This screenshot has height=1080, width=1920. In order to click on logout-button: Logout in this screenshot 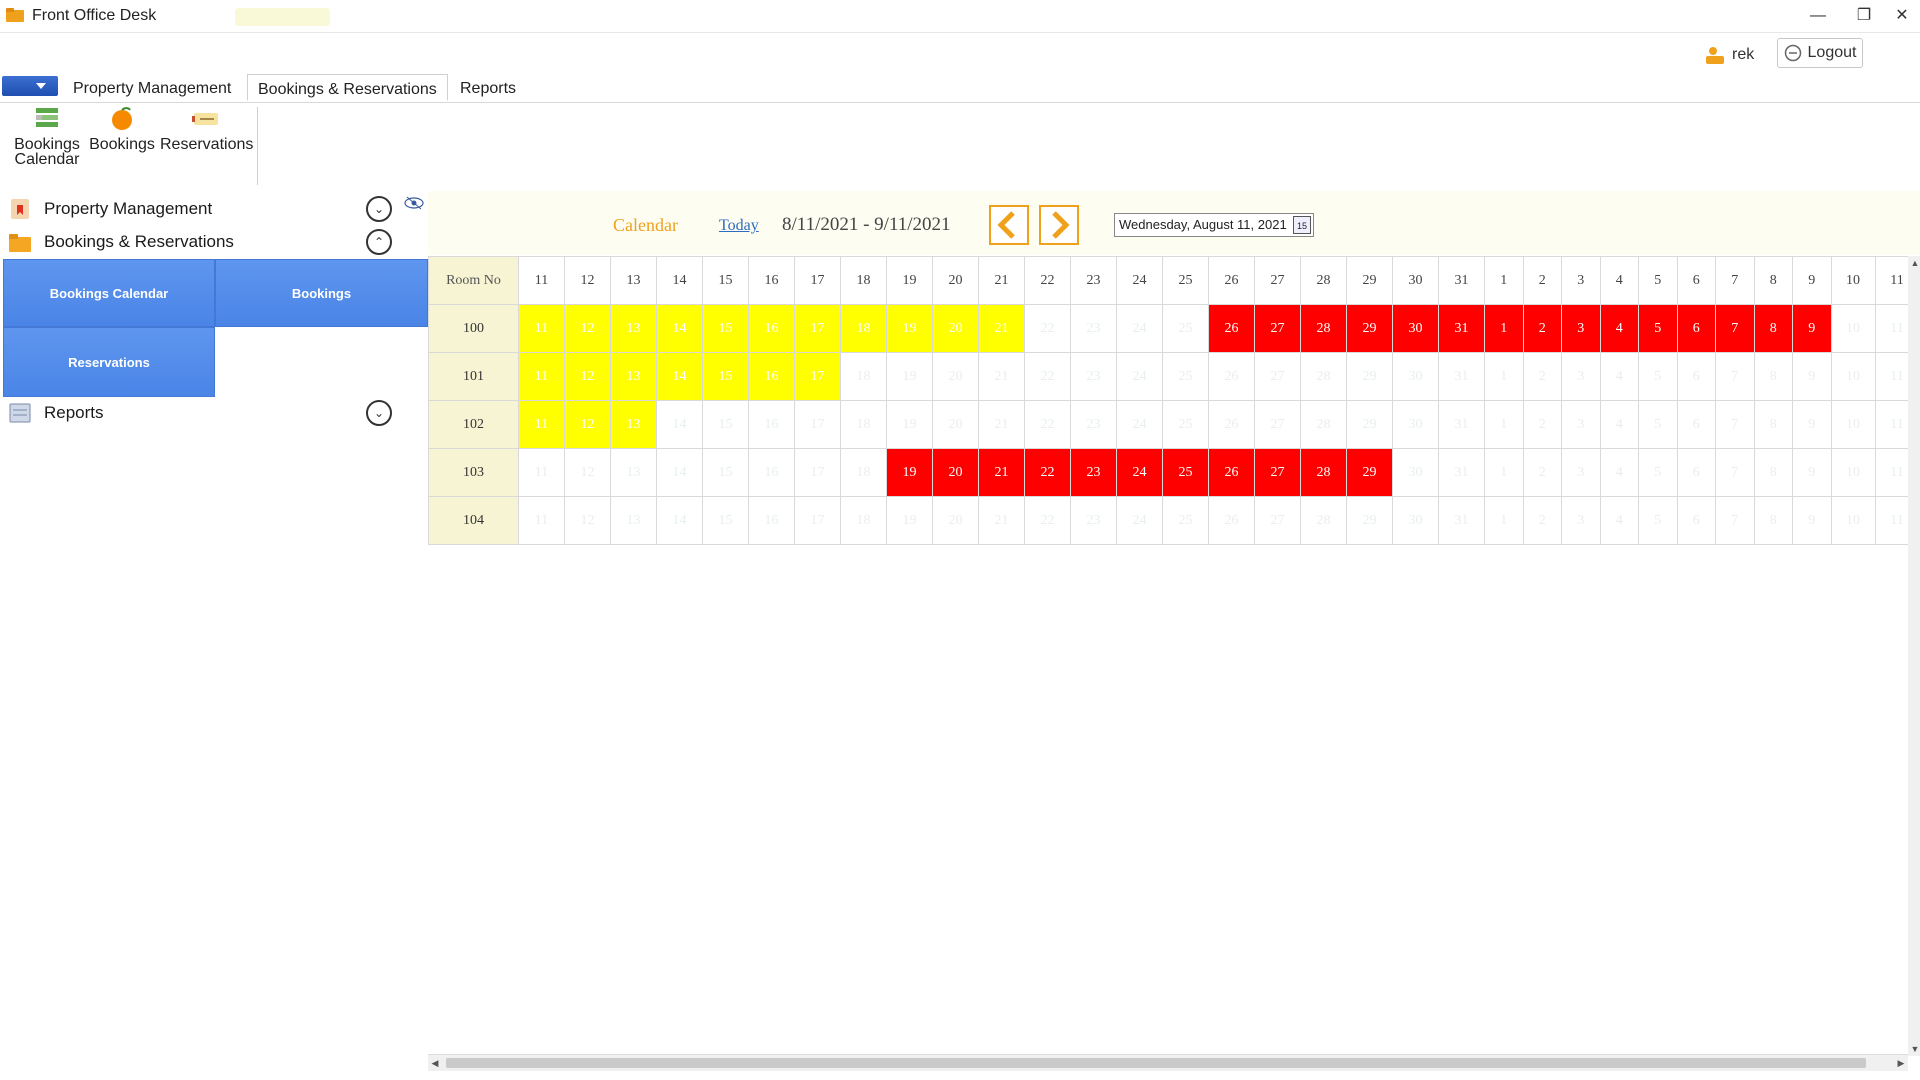, I will do `click(1820, 53)`.